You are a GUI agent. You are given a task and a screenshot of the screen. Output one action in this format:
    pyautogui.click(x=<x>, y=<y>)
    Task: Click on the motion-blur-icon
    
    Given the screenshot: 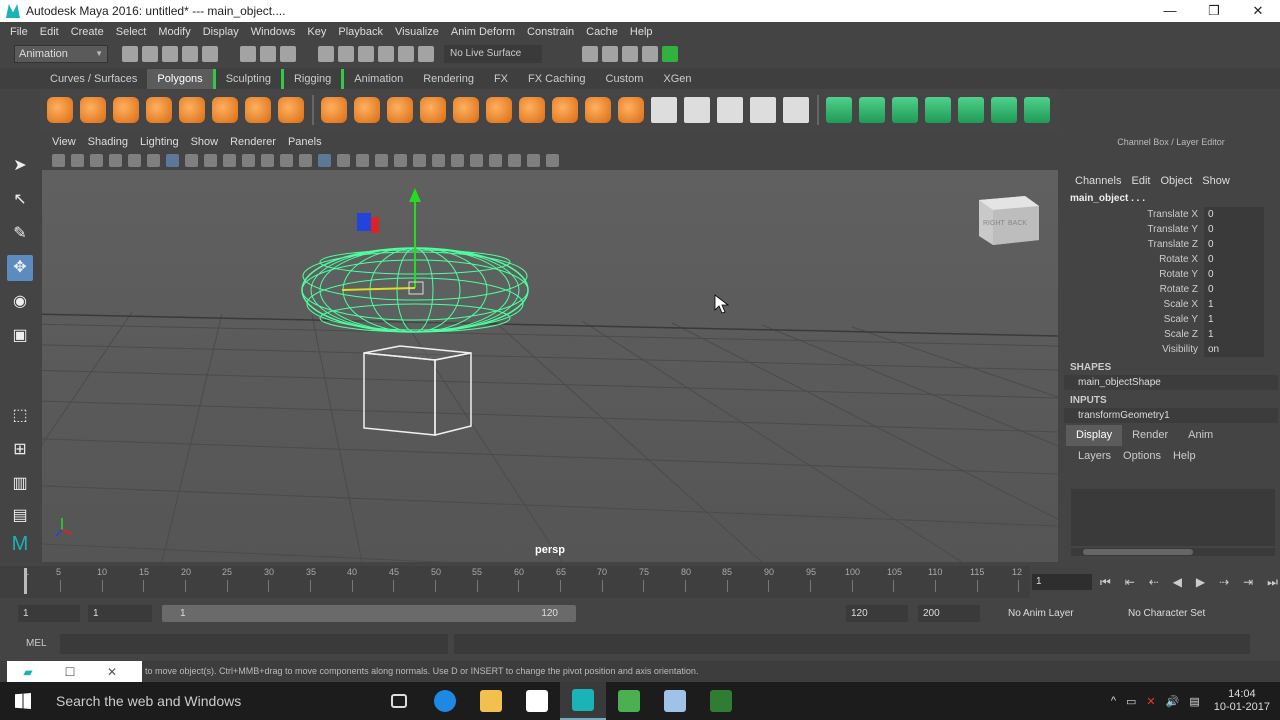 What is the action you would take?
    pyautogui.click(x=438, y=160)
    